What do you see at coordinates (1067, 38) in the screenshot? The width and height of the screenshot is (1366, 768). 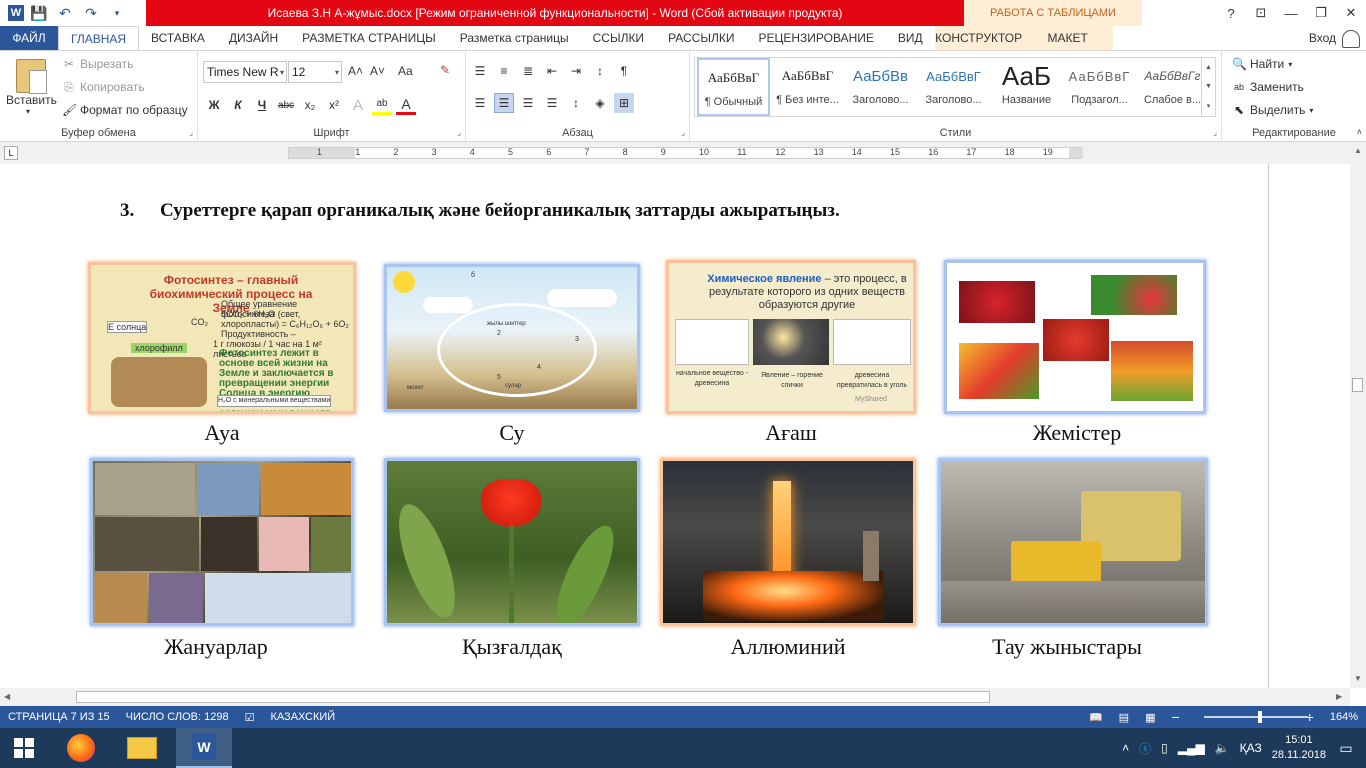 I see `tab-table-layout: МАКЕТ` at bounding box center [1067, 38].